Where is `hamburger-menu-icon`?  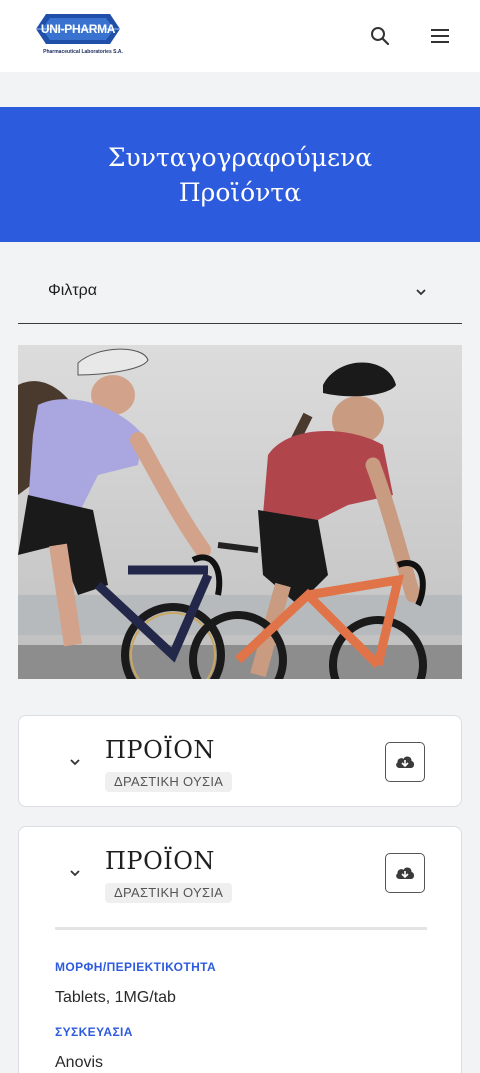 hamburger-menu-icon is located at coordinates (440, 36).